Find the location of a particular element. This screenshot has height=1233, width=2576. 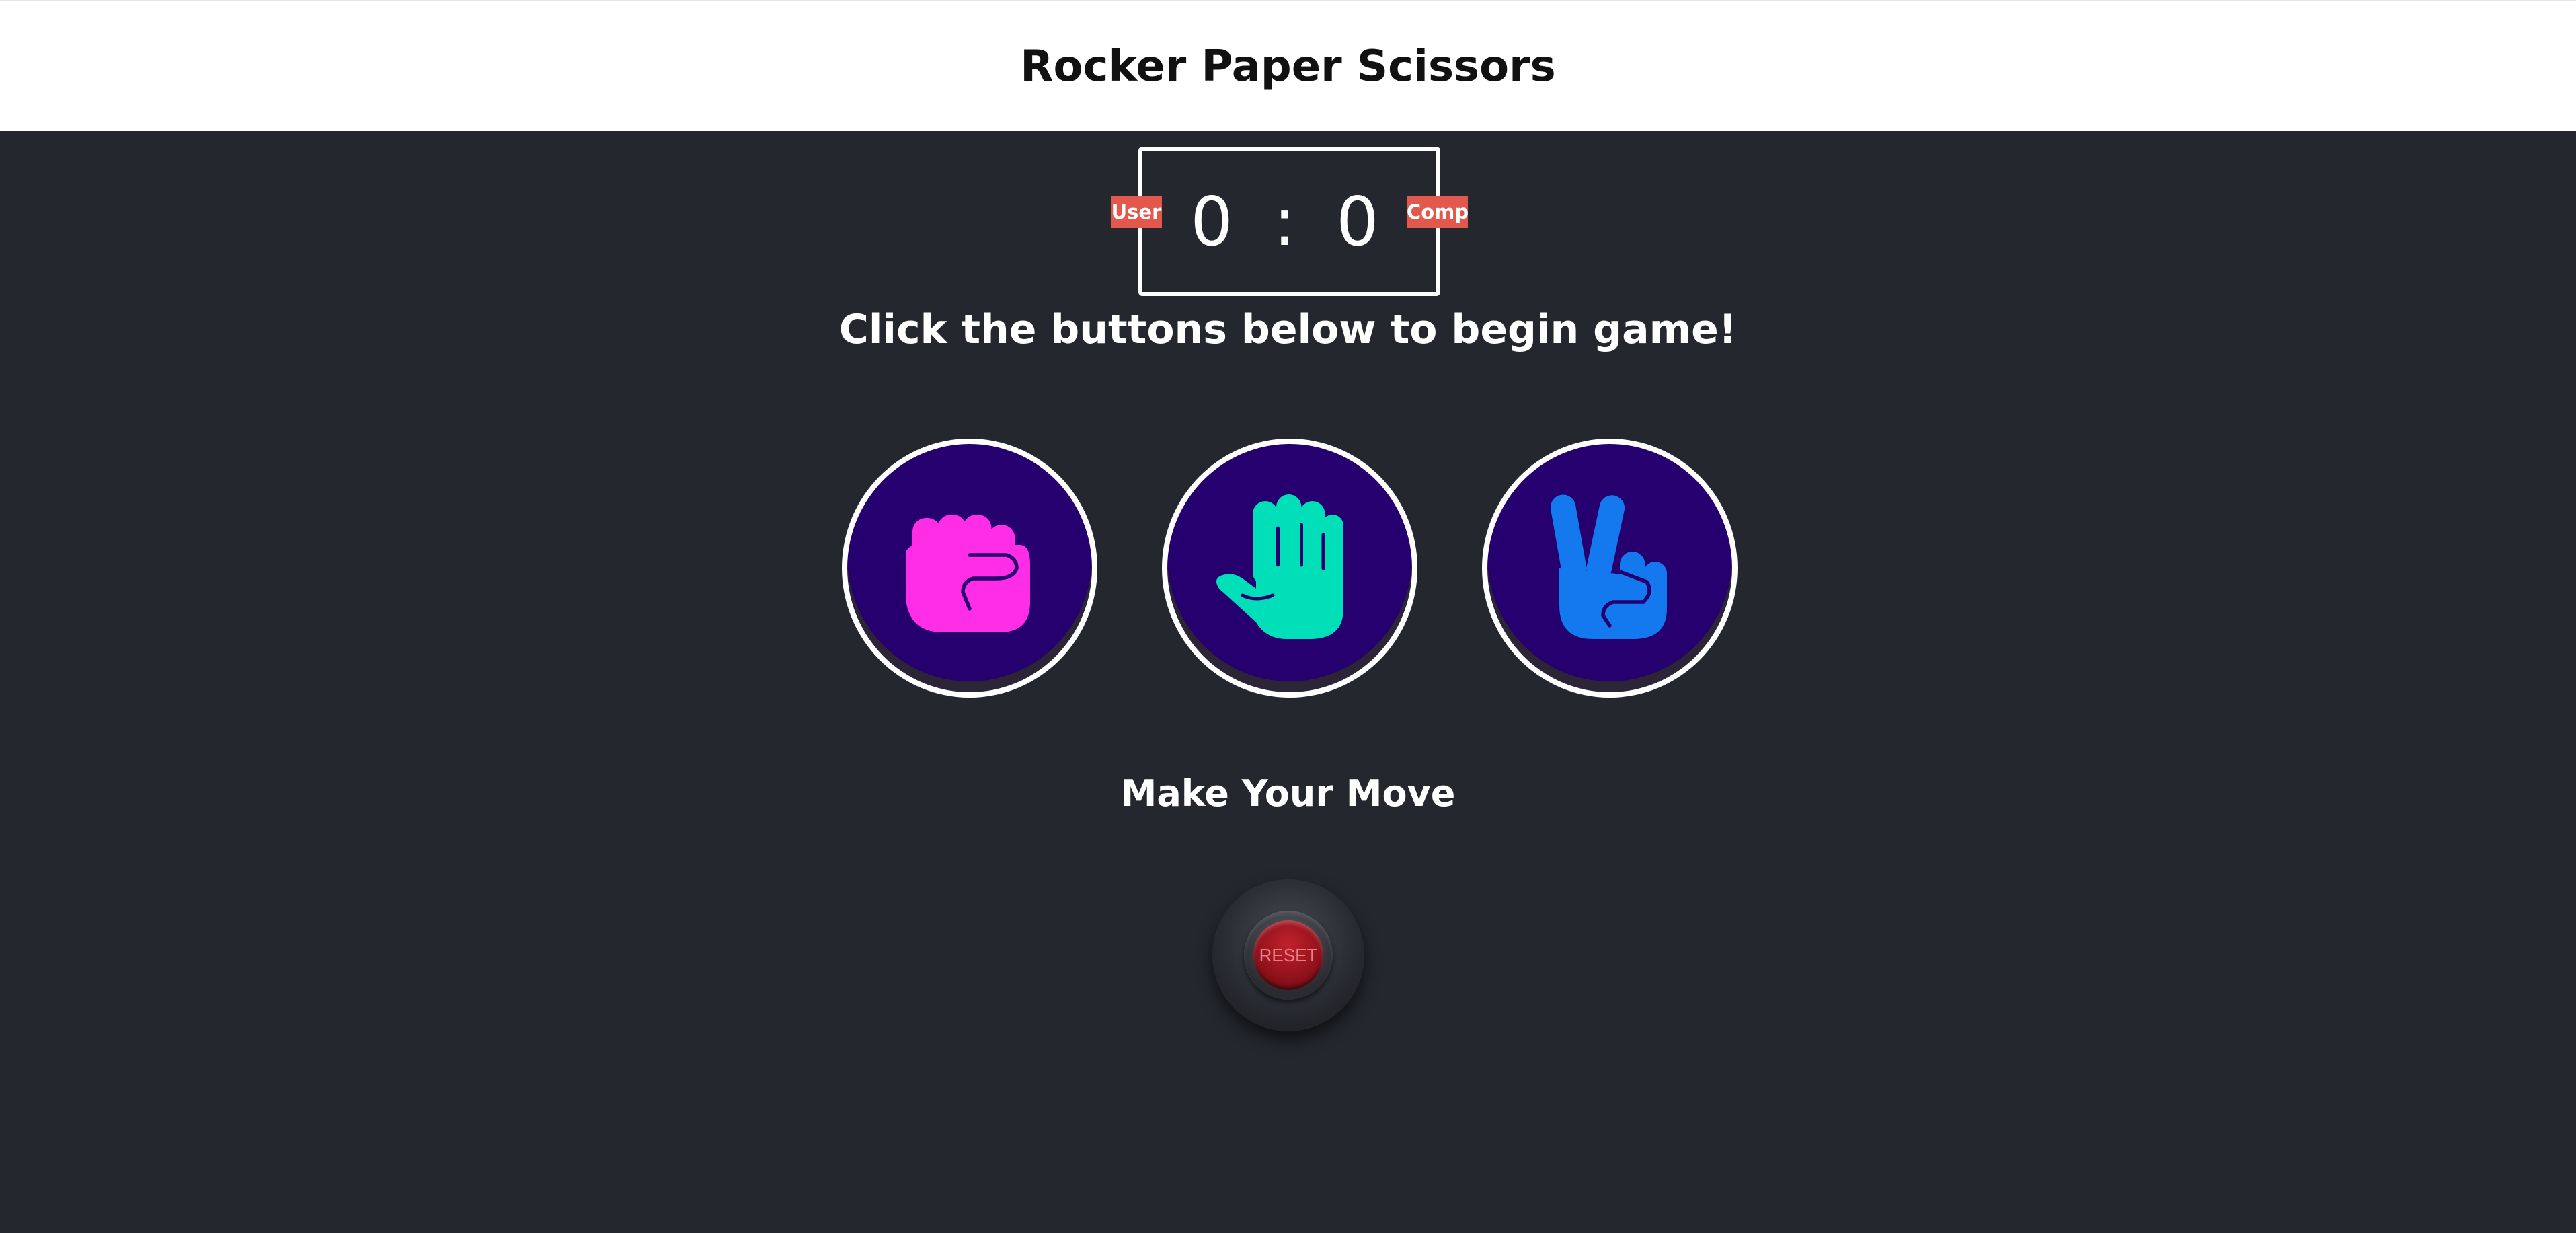

reset-housing: RESET is located at coordinates (1288, 955).